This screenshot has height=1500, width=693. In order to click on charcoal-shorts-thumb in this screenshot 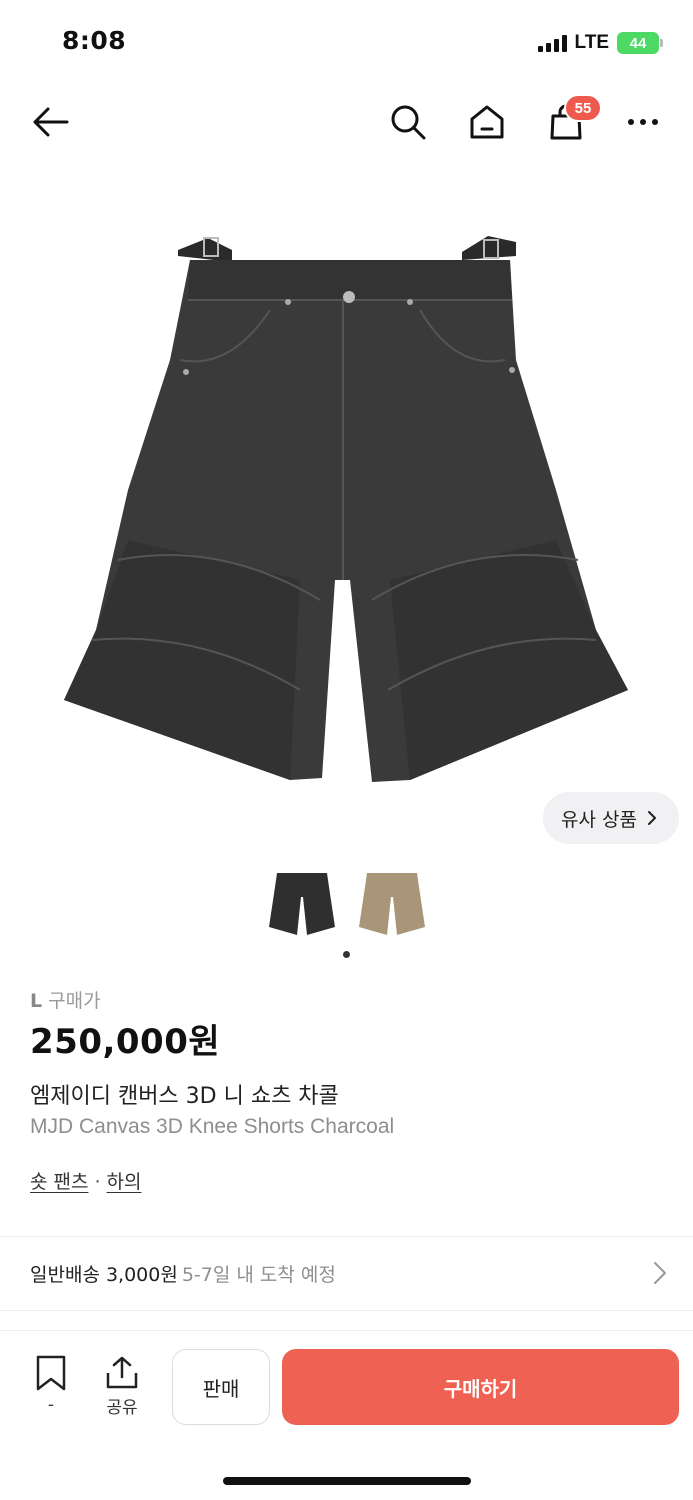, I will do `click(301, 904)`.